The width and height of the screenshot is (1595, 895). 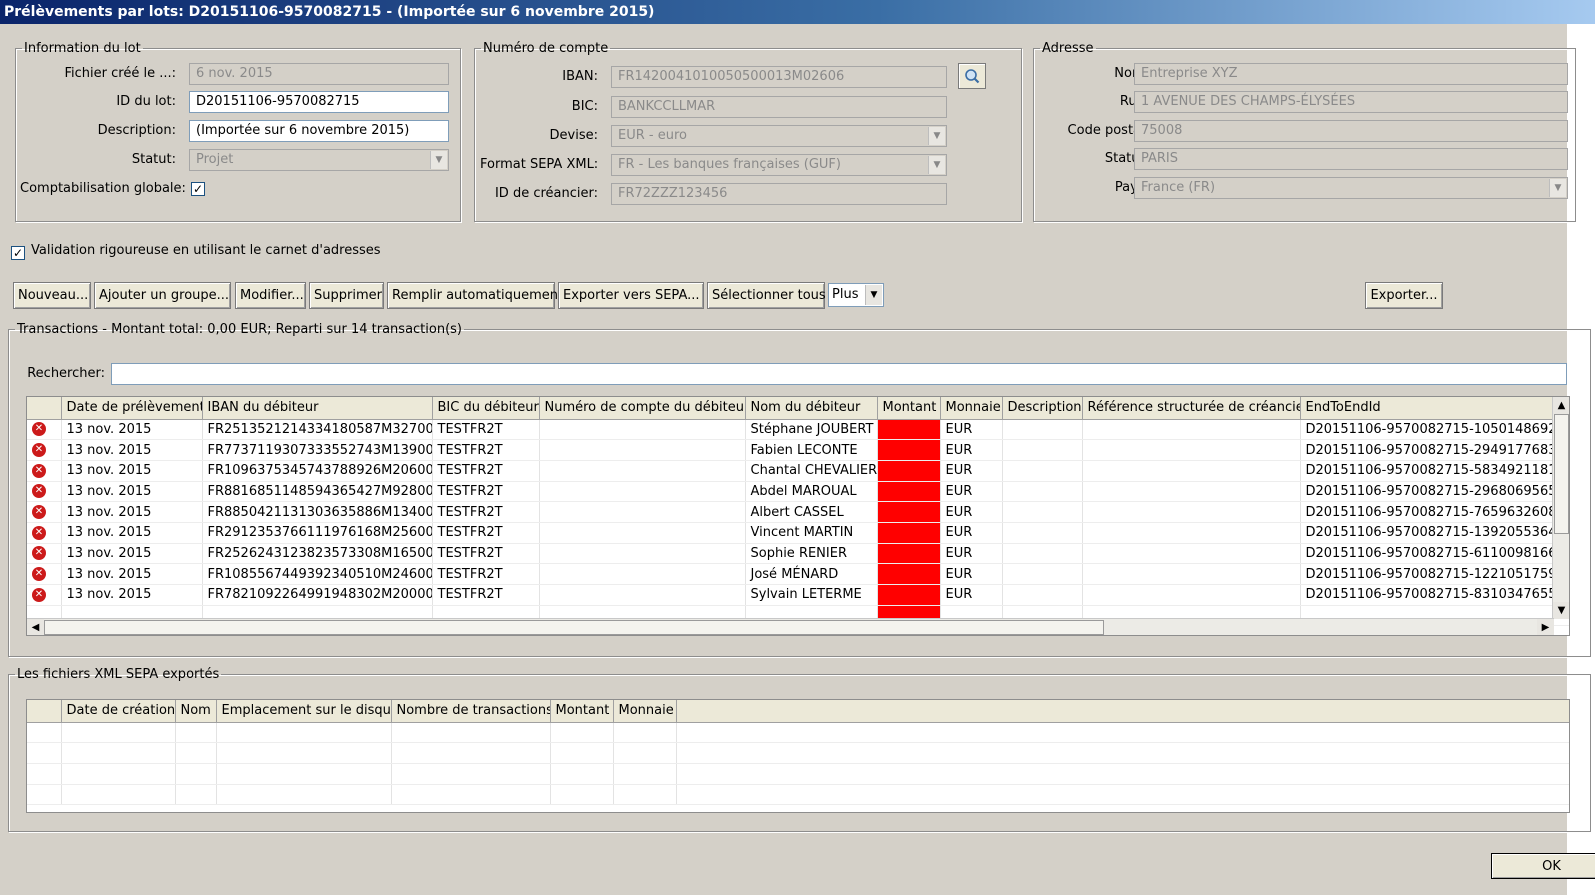 I want to click on column-header: Nom du débiteur, so click(x=811, y=408).